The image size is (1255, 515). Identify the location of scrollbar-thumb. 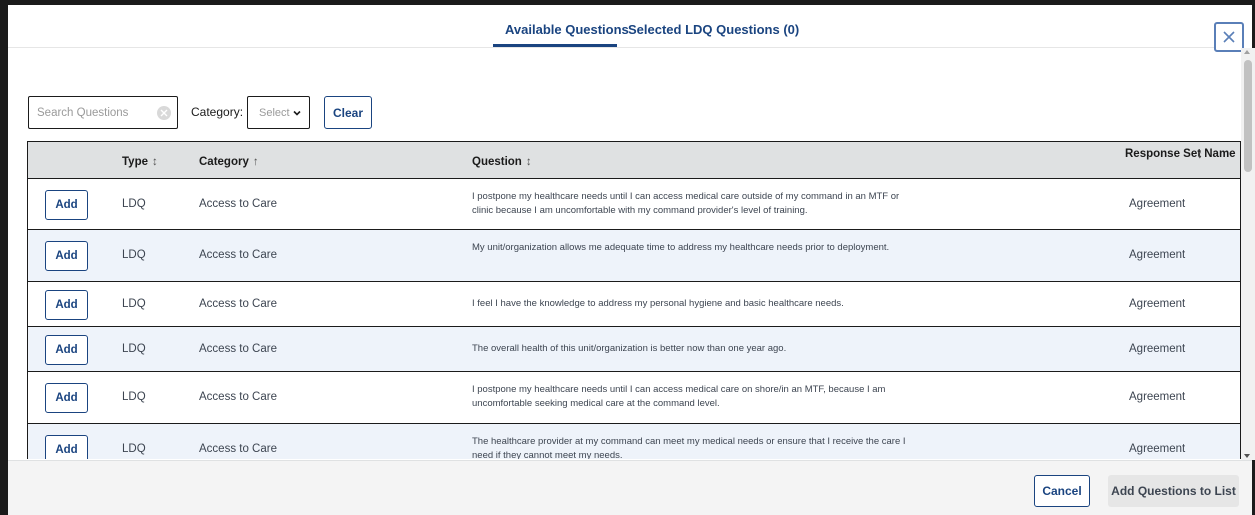
(1248, 116).